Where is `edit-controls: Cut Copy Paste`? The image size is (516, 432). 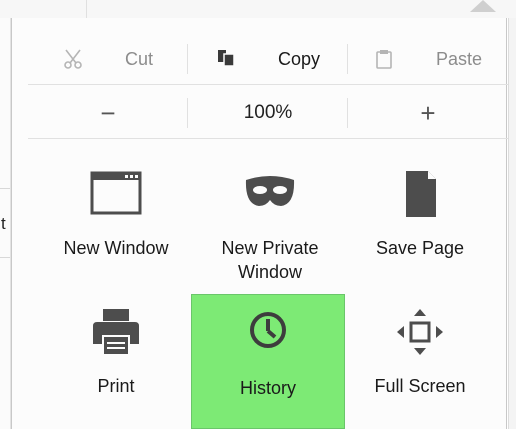
edit-controls: Cut Copy Paste is located at coordinates (268, 59).